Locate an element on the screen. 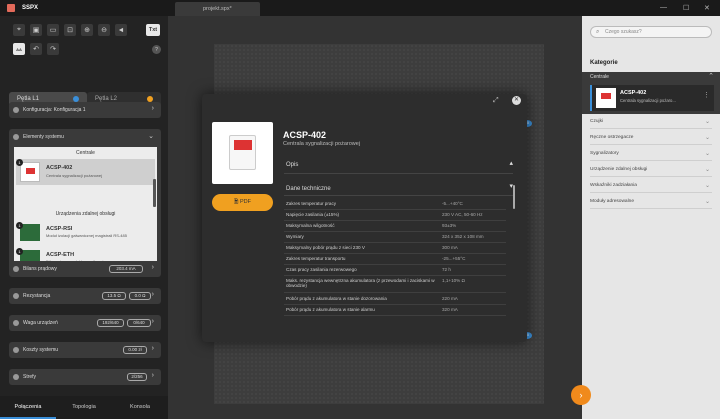 The image size is (720, 419). export-icon: ⊡ is located at coordinates (70, 30).